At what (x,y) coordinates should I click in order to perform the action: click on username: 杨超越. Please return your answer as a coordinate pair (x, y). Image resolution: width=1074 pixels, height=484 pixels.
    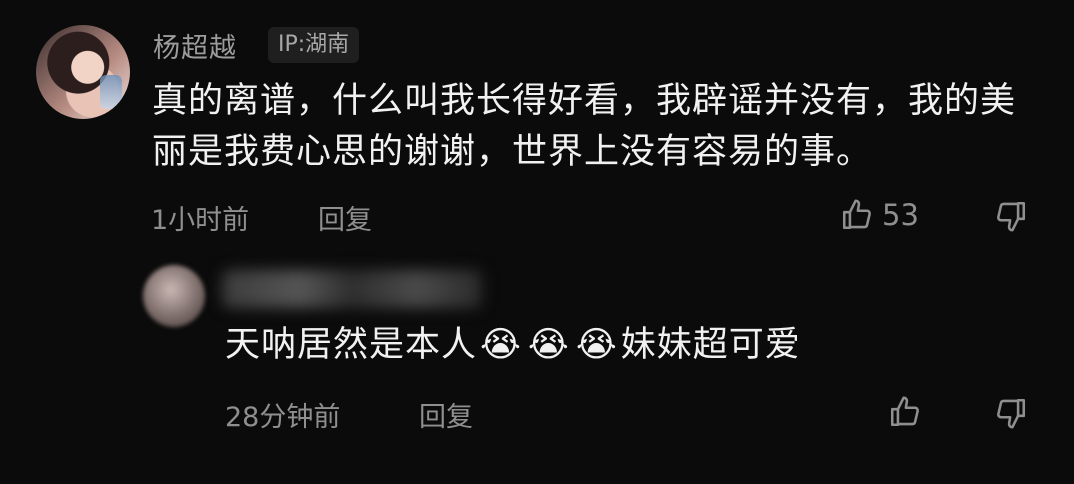
    Looking at the image, I should click on (195, 45).